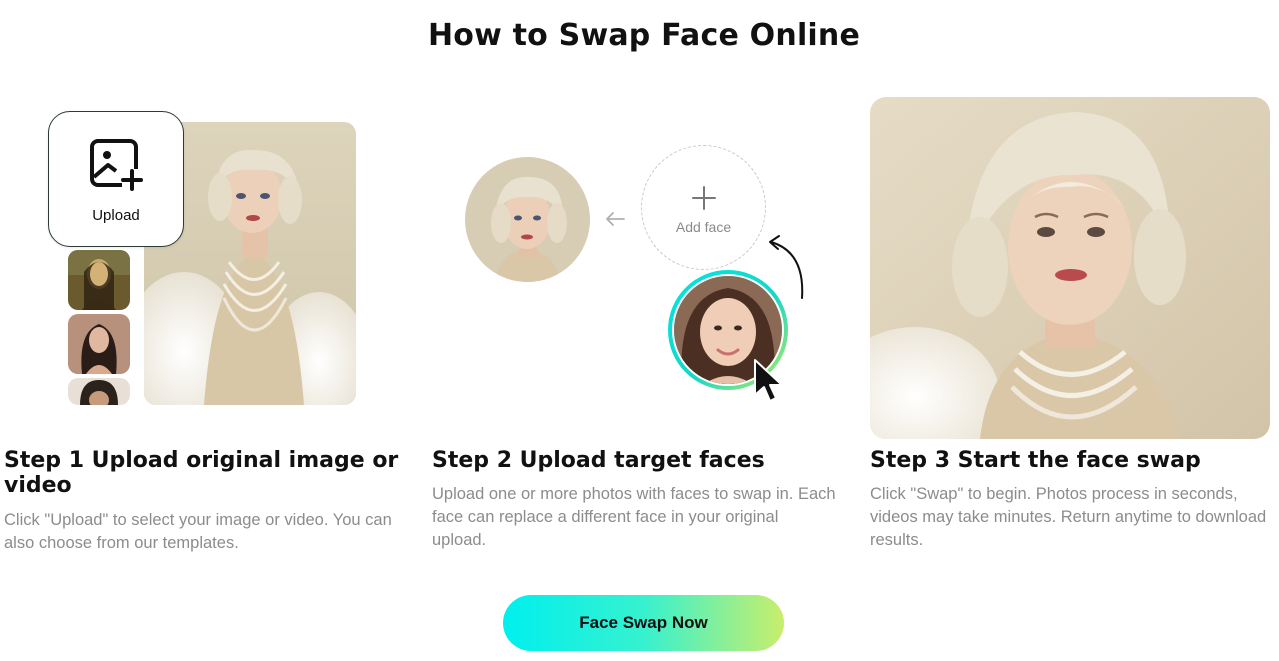  I want to click on add-face-button: Add face, so click(703, 207).